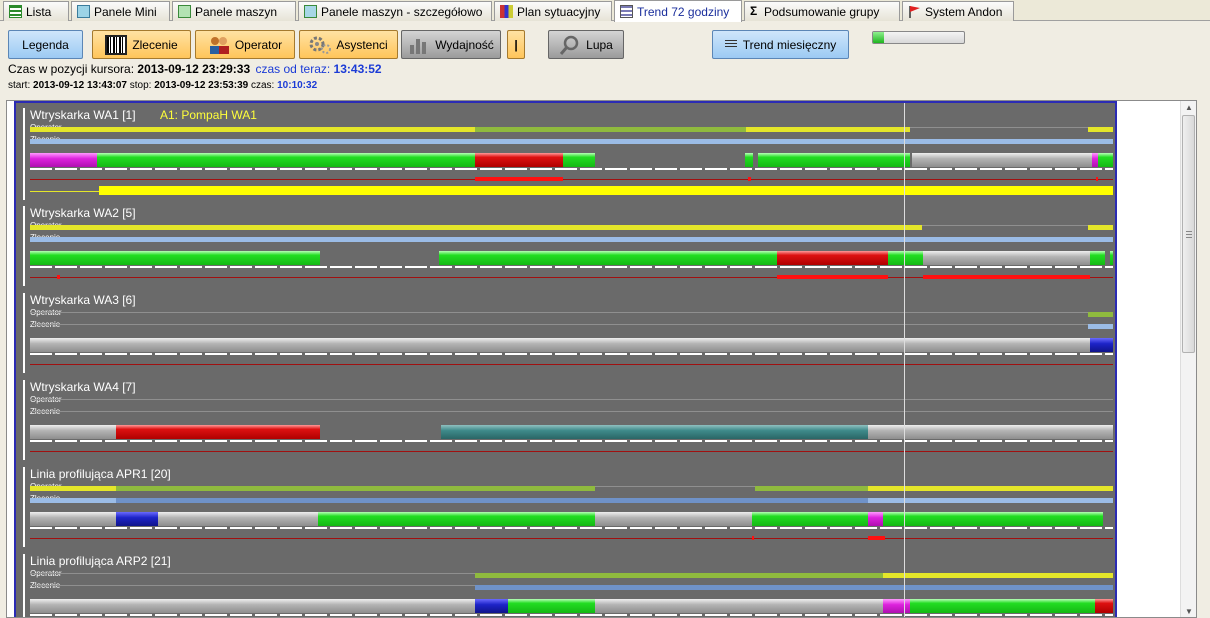  What do you see at coordinates (83, 11) in the screenshot?
I see `grid-icon` at bounding box center [83, 11].